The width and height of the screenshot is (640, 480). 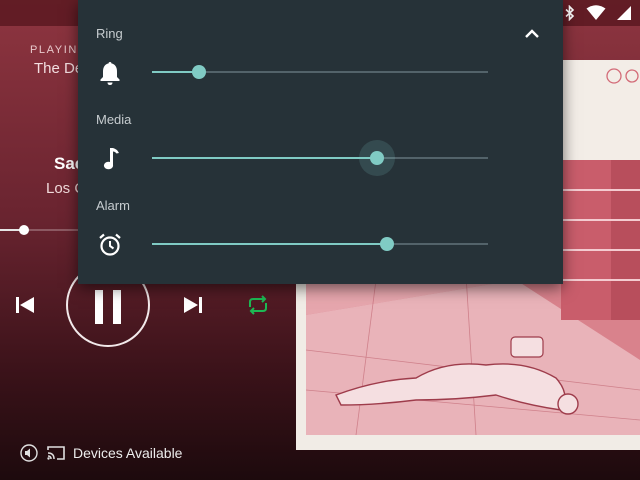 I want to click on alarm-volume-row: Alarm, so click(x=320, y=233).